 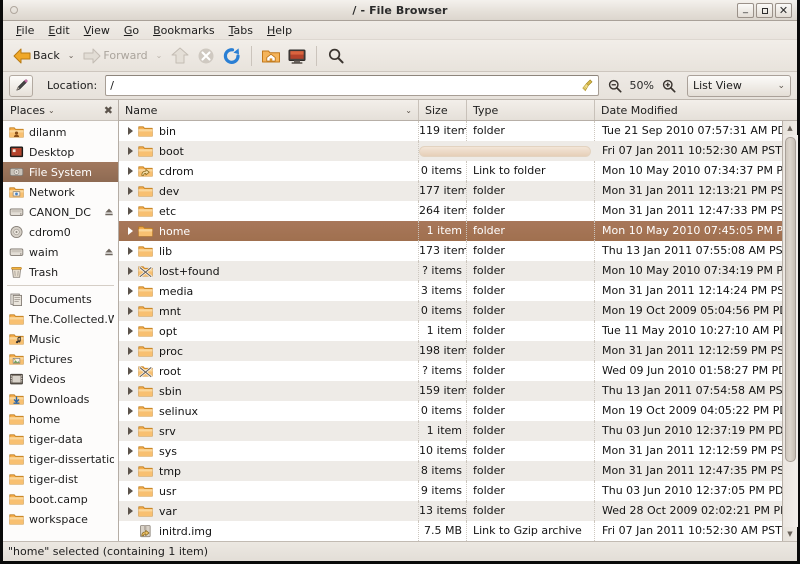 I want to click on sidebar-item-trash: Trash, so click(x=60, y=272).